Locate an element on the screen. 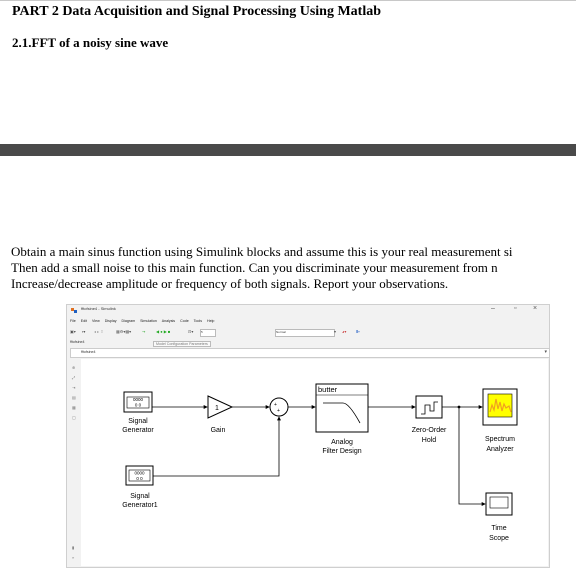 The height and width of the screenshot is (571, 576). menu-diagram: Diagram is located at coordinates (129, 321).